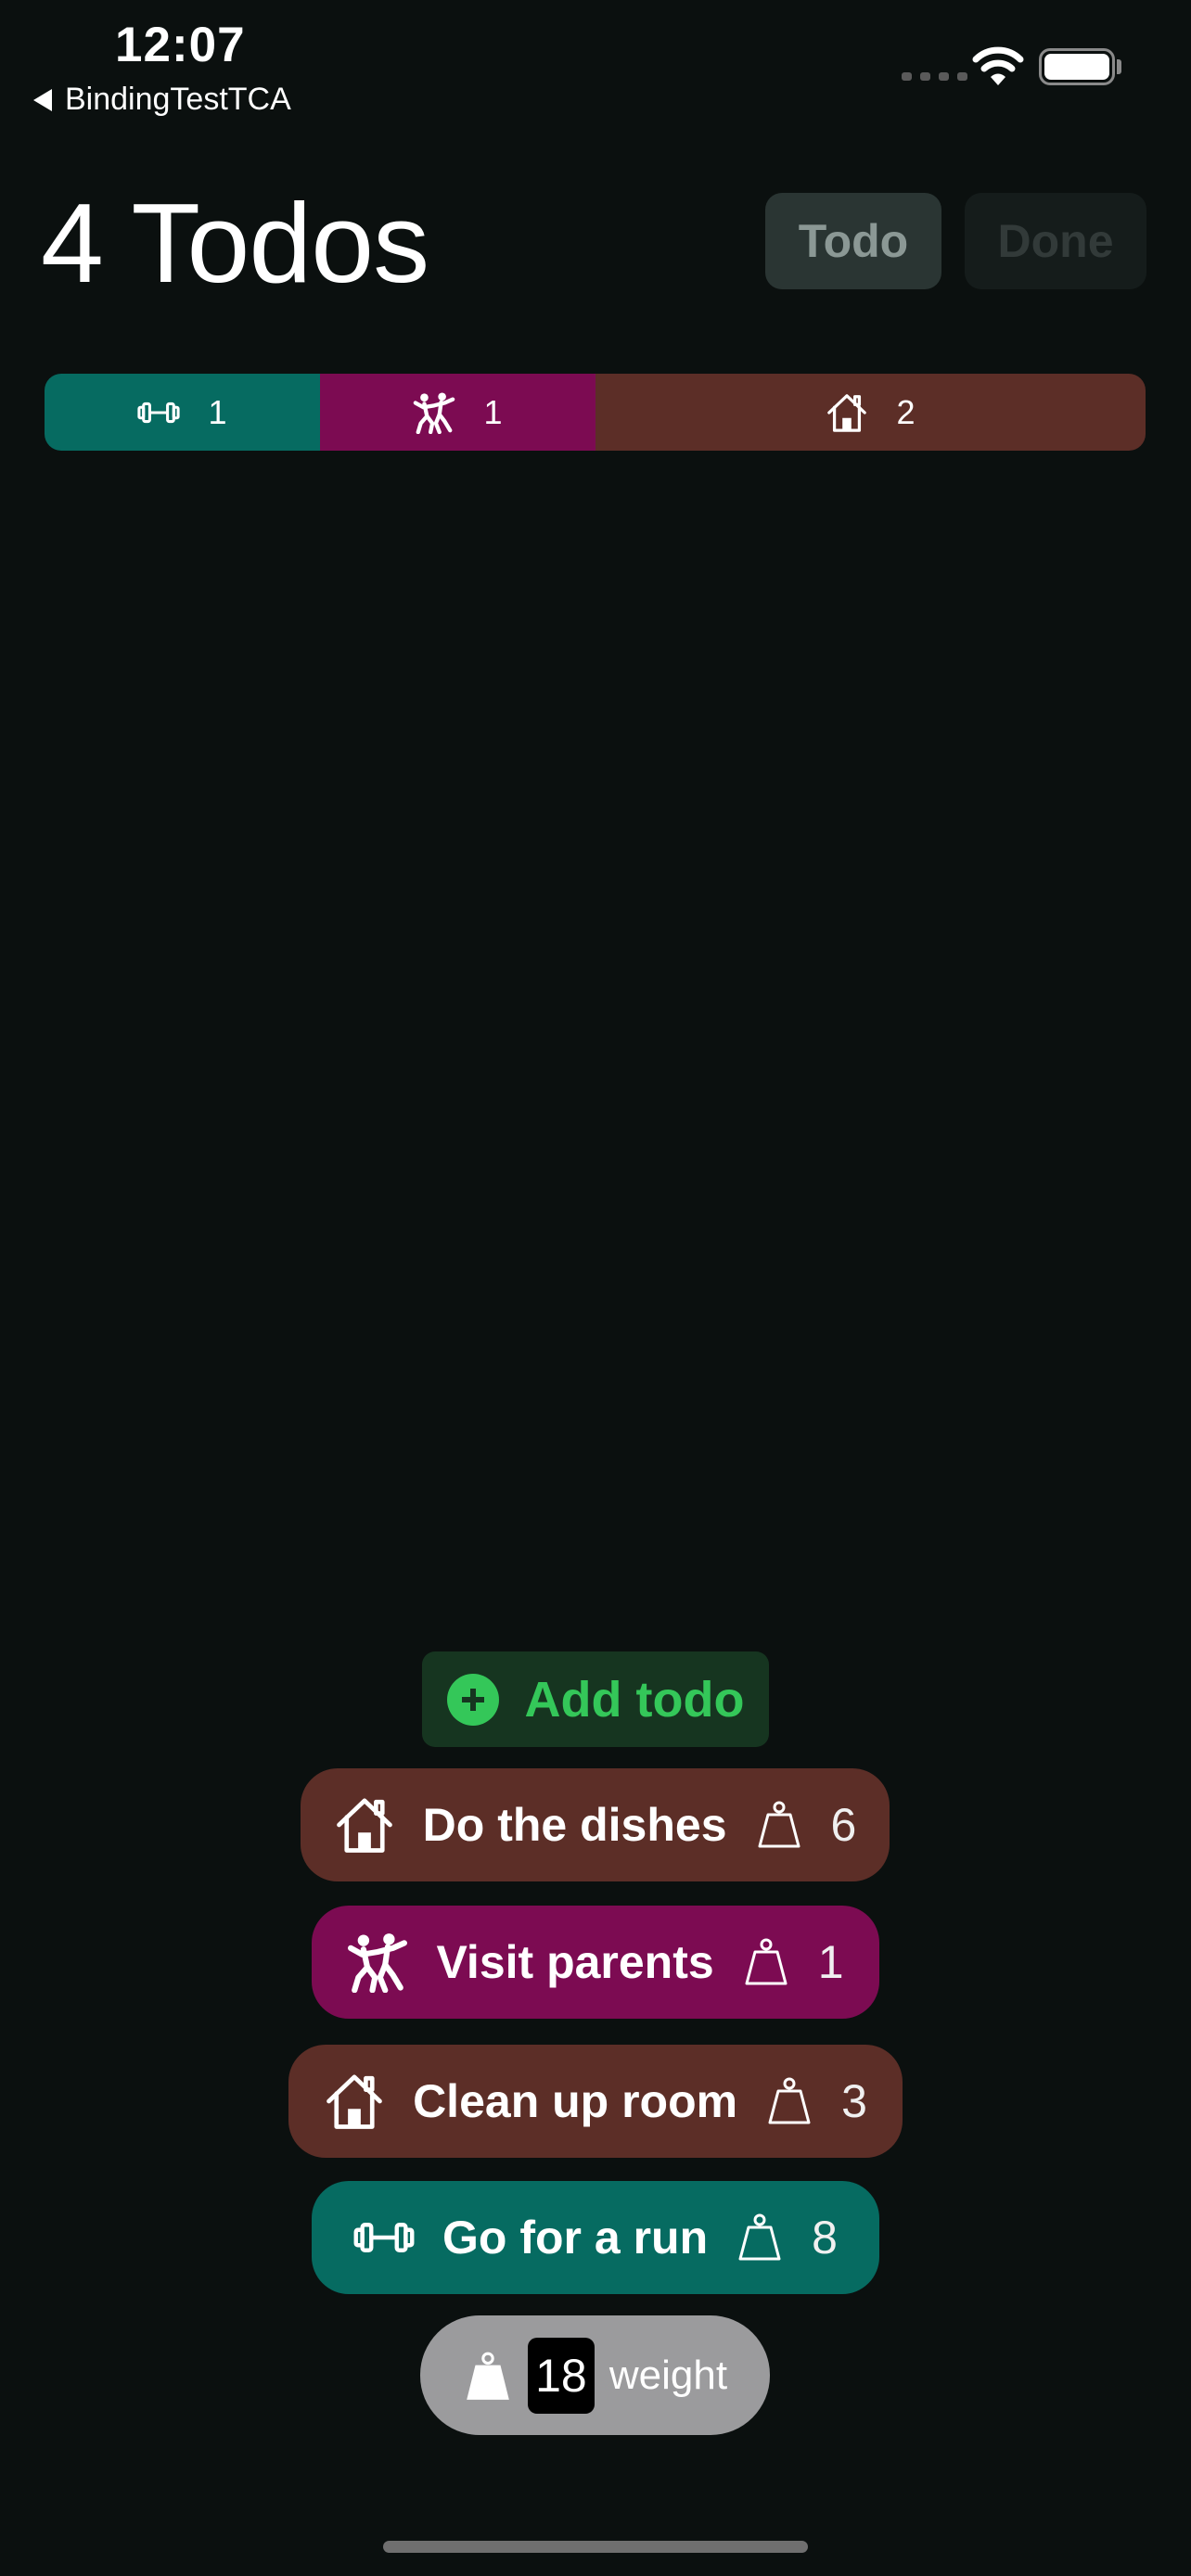  Describe the element at coordinates (825, 2238) in the screenshot. I see `todo-weight: 8` at that location.